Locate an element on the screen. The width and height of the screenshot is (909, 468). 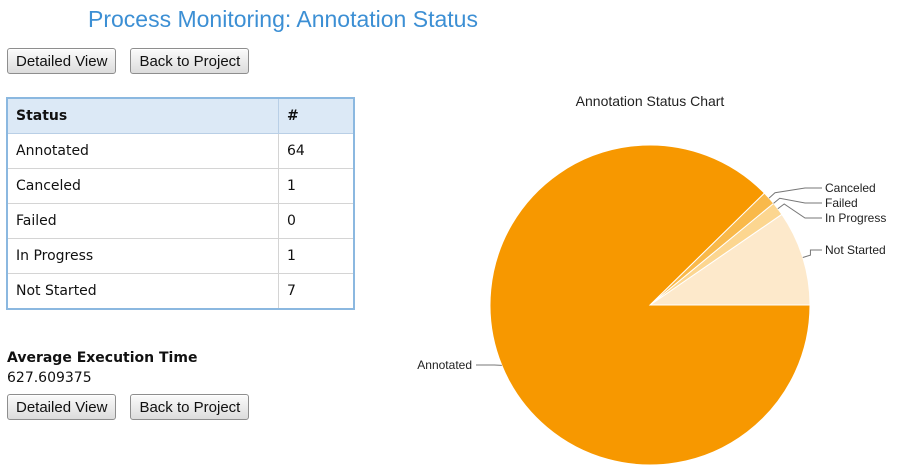
table-row: Not Started 7 is located at coordinates (180, 291).